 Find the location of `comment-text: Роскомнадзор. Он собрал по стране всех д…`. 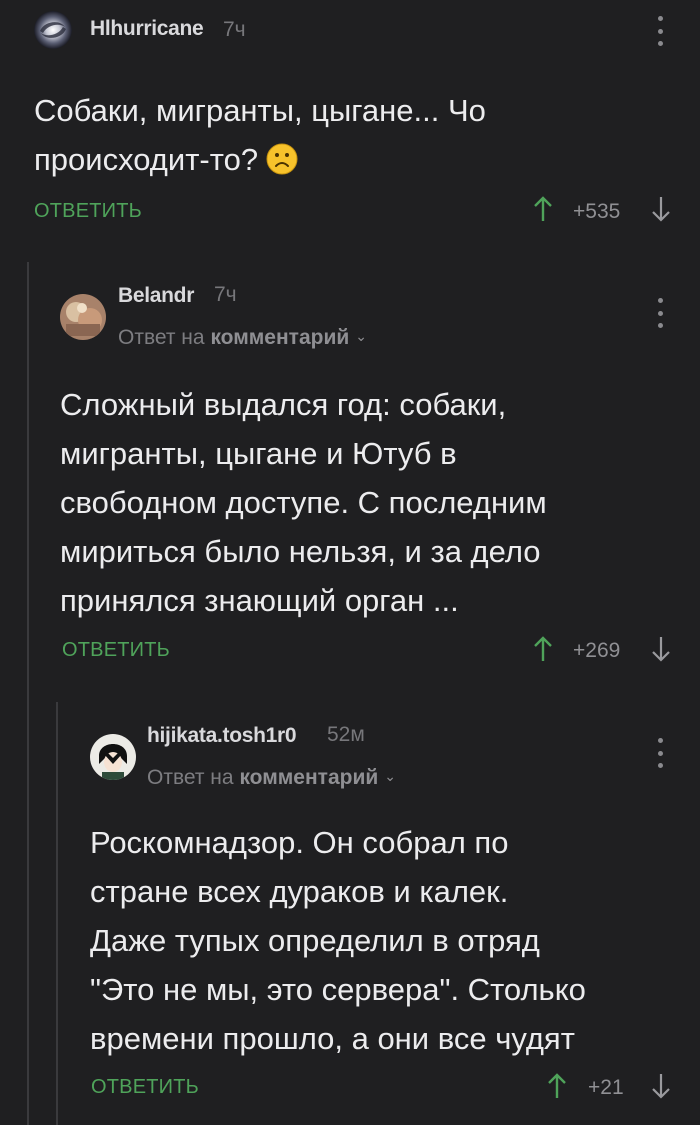

comment-text: Роскомнадзор. Он собрал по стране всех д… is located at coordinates (338, 940).